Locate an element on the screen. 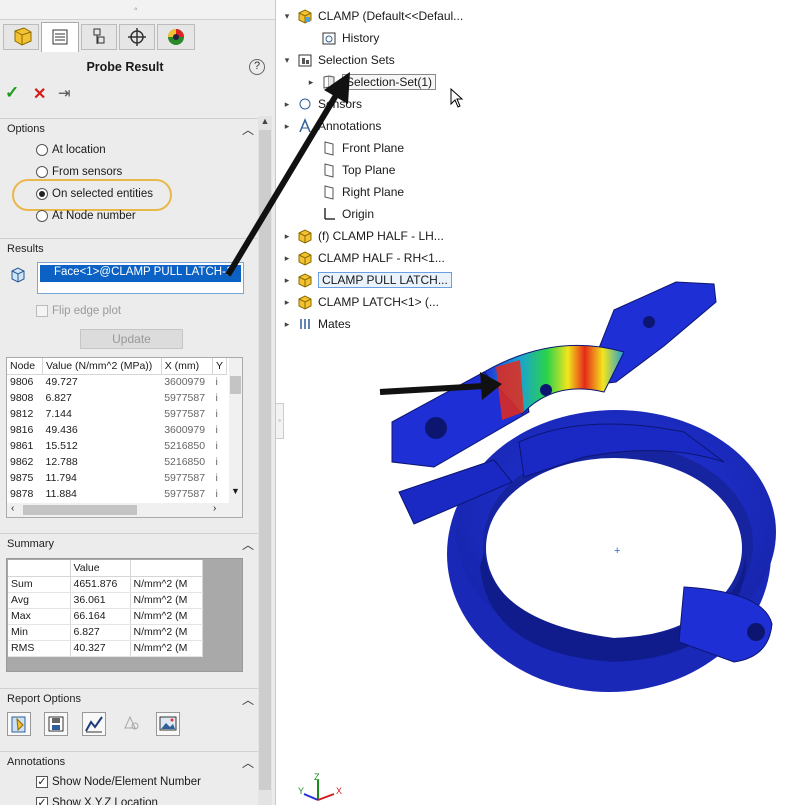  checkbox-box is located at coordinates (42, 311).